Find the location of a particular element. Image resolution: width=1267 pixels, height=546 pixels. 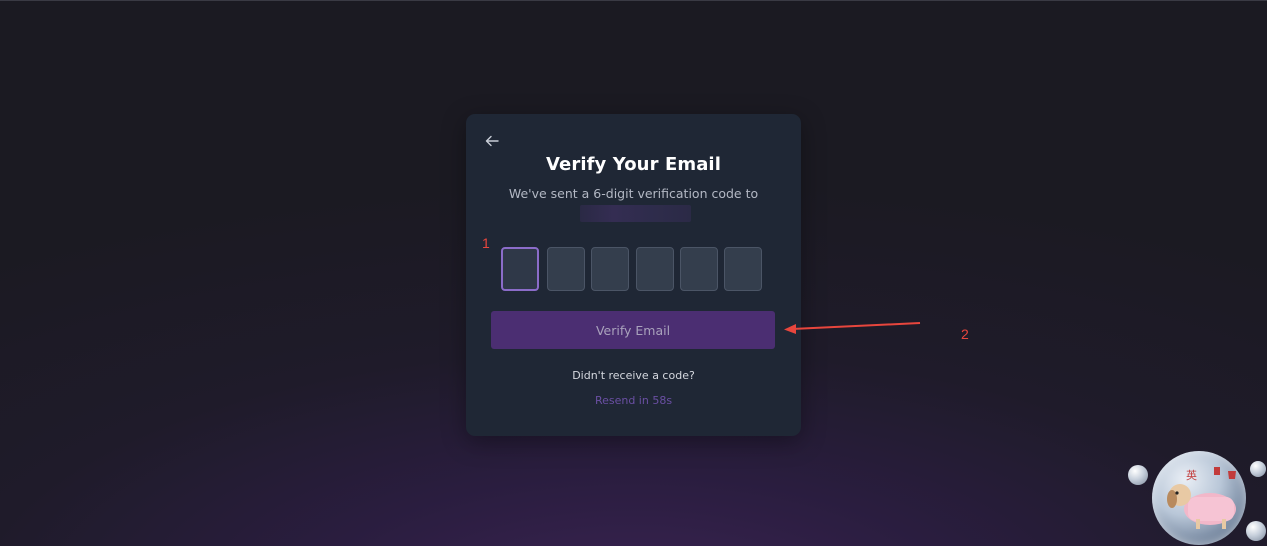

verify-email-button: Verify Email is located at coordinates (633, 330).